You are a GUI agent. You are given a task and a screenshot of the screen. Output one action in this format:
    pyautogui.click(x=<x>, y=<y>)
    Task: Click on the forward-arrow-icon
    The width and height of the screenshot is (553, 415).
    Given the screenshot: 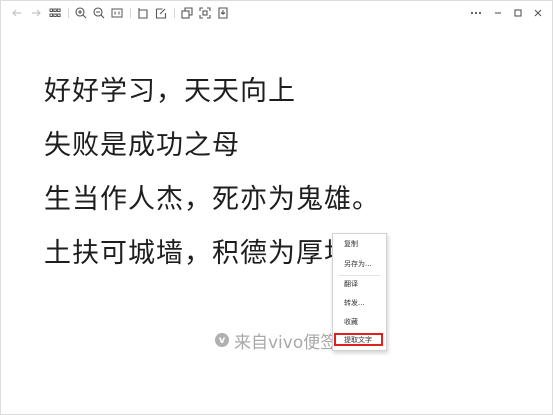 What is the action you would take?
    pyautogui.click(x=36, y=13)
    